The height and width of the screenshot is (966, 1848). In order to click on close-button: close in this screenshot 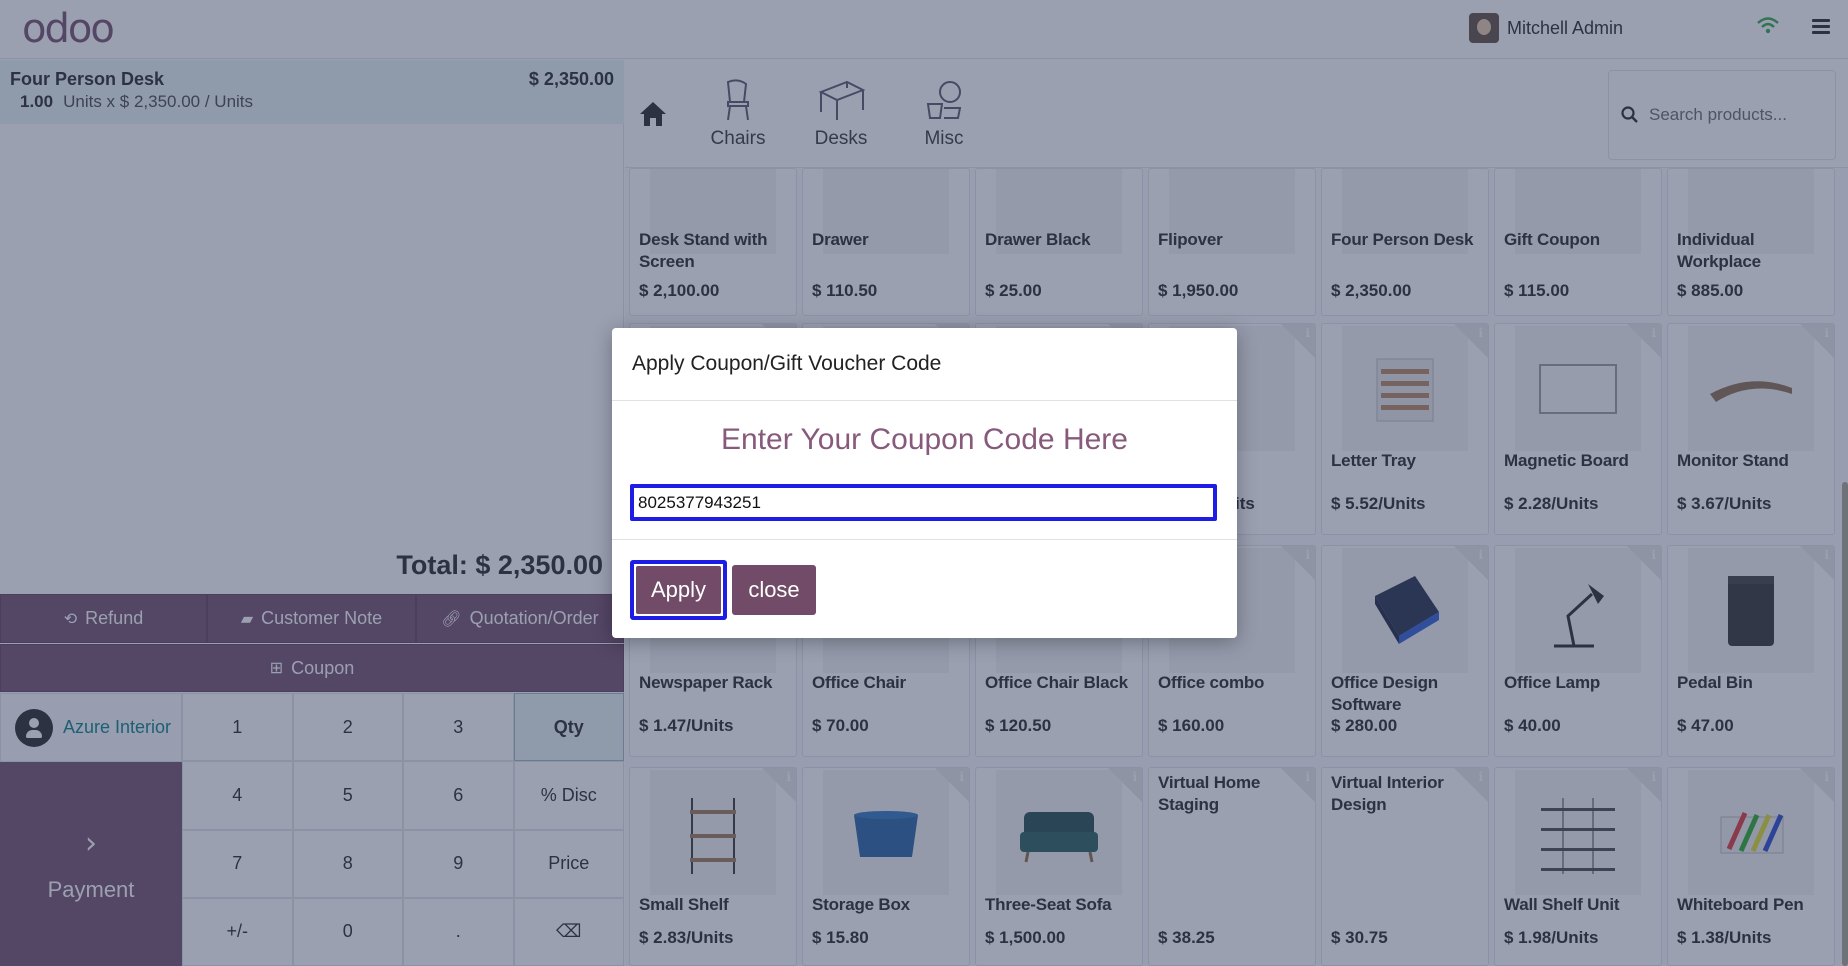, I will do `click(774, 590)`.